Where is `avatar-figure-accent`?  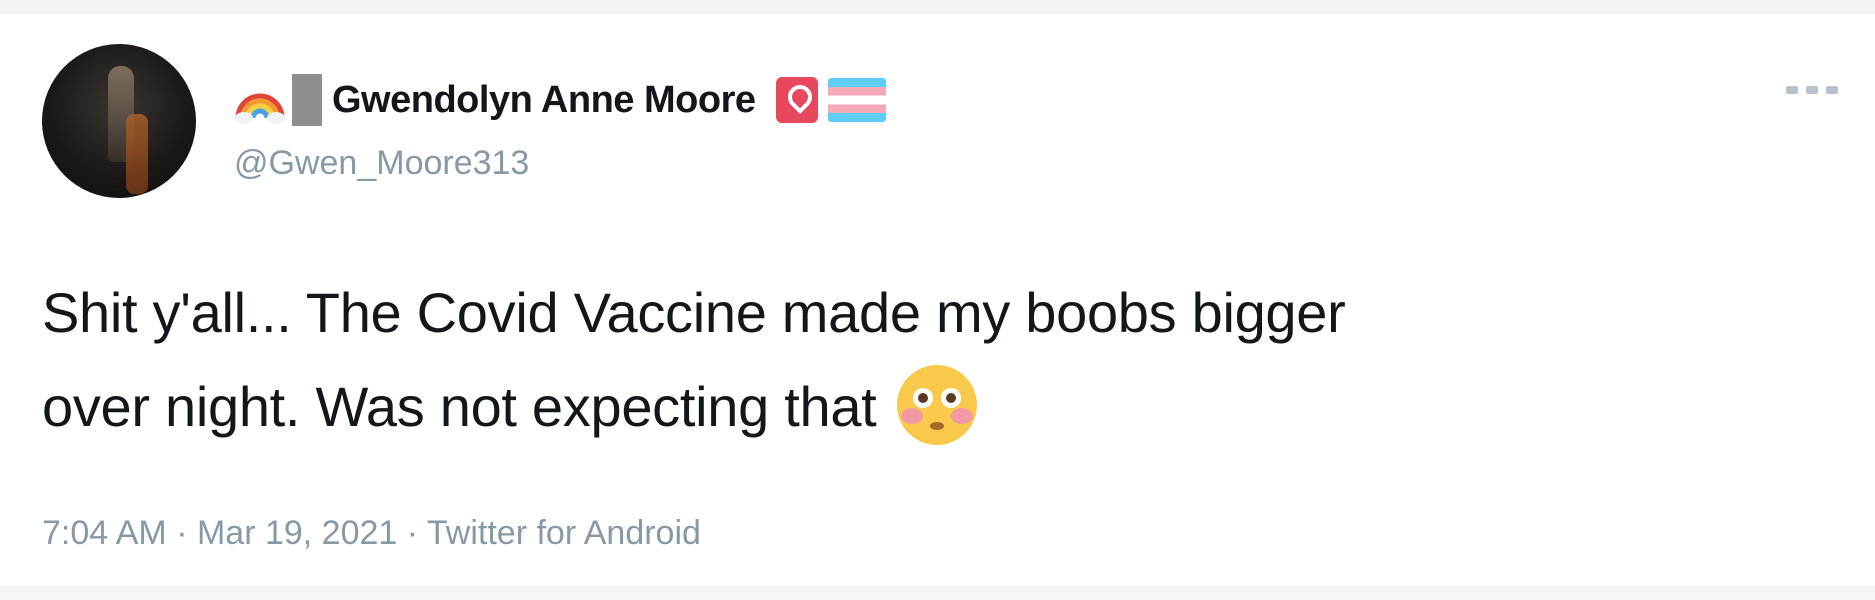 avatar-figure-accent is located at coordinates (137, 154).